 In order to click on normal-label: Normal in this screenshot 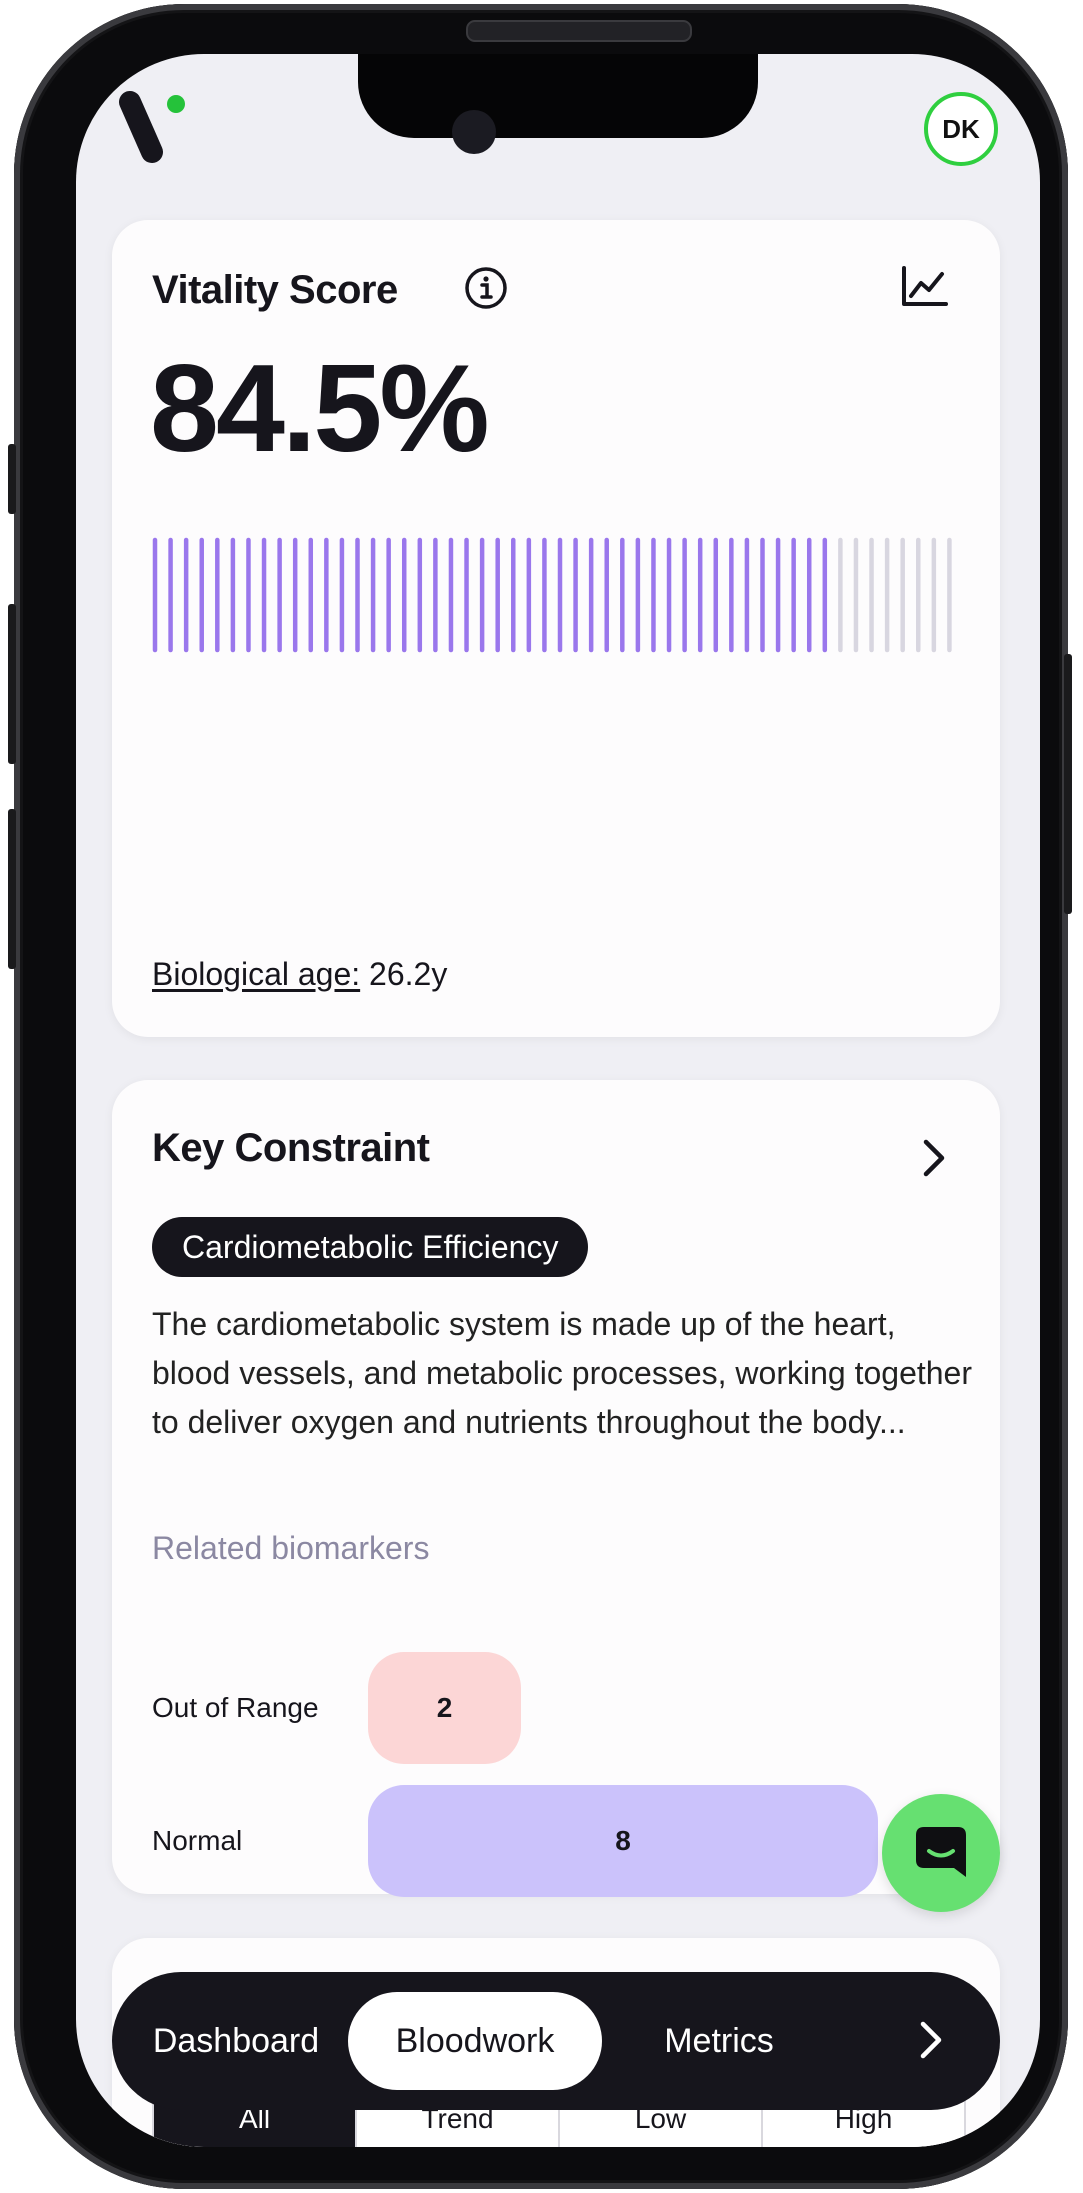, I will do `click(197, 1840)`.